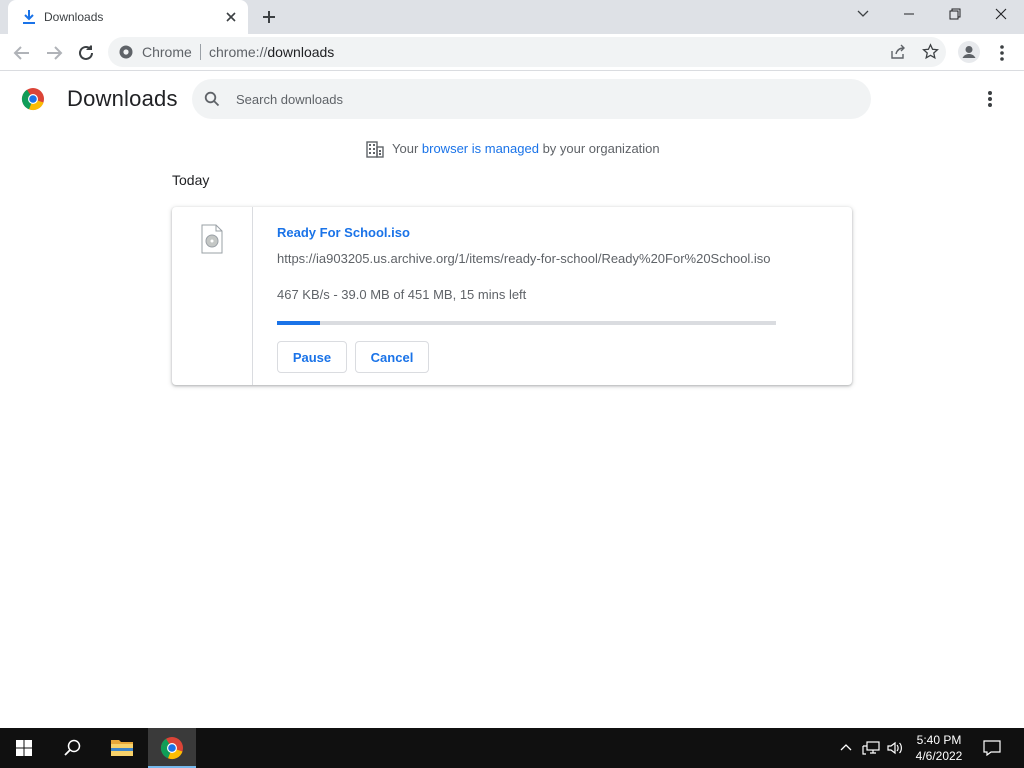  I want to click on notifications-icon, so click(992, 750).